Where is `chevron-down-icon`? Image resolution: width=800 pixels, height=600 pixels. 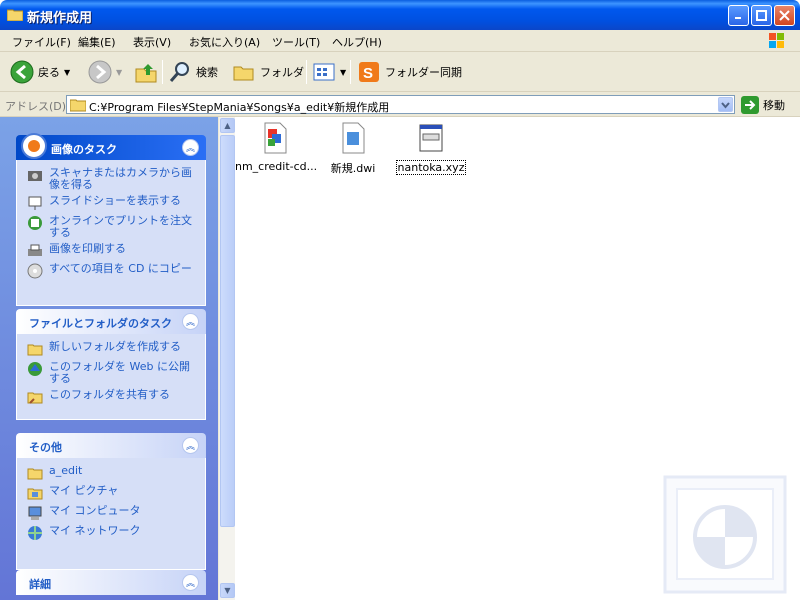 chevron-down-icon is located at coordinates (725, 105).